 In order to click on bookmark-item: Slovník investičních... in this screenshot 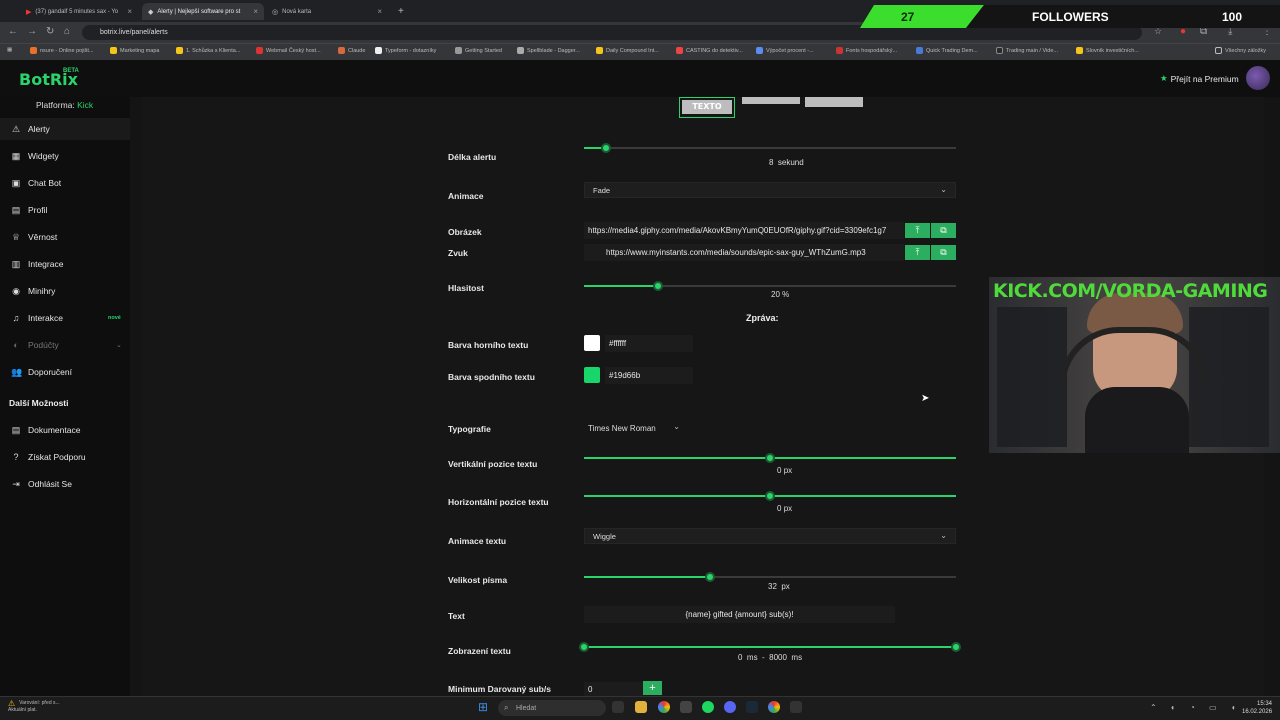, I will do `click(1107, 50)`.